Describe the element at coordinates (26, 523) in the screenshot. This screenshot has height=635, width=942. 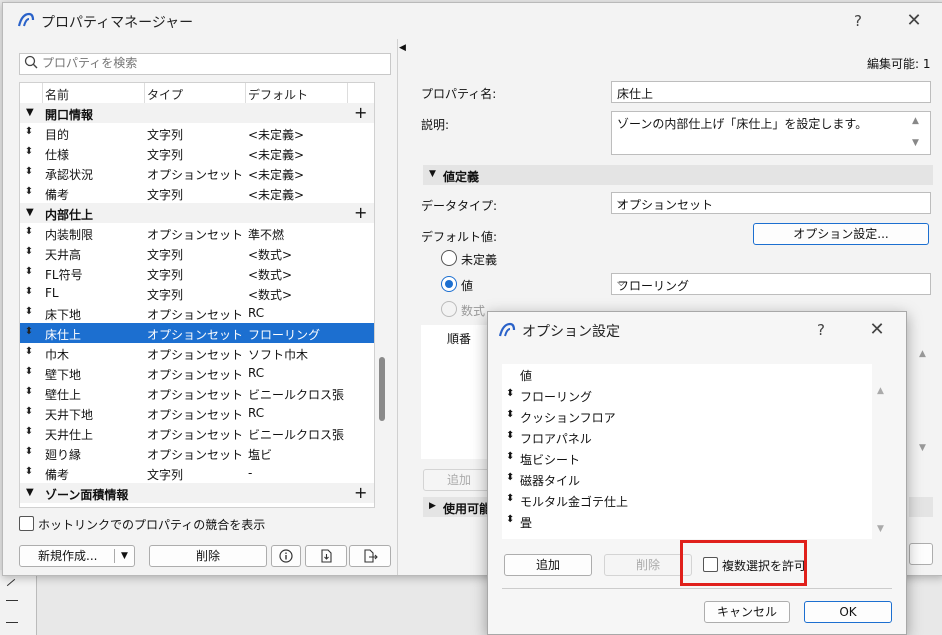
I see `hotlink-conflict-checkbox` at that location.